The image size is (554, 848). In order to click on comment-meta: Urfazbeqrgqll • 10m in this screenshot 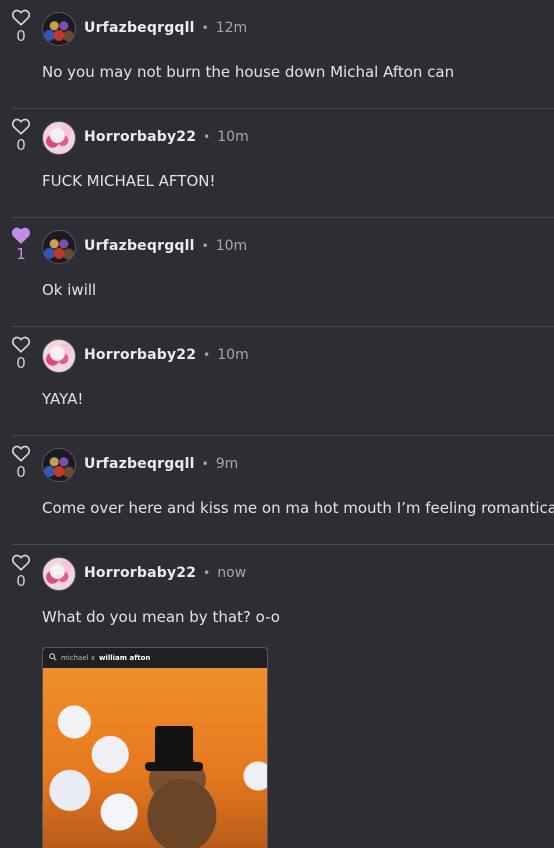, I will do `click(165, 246)`.